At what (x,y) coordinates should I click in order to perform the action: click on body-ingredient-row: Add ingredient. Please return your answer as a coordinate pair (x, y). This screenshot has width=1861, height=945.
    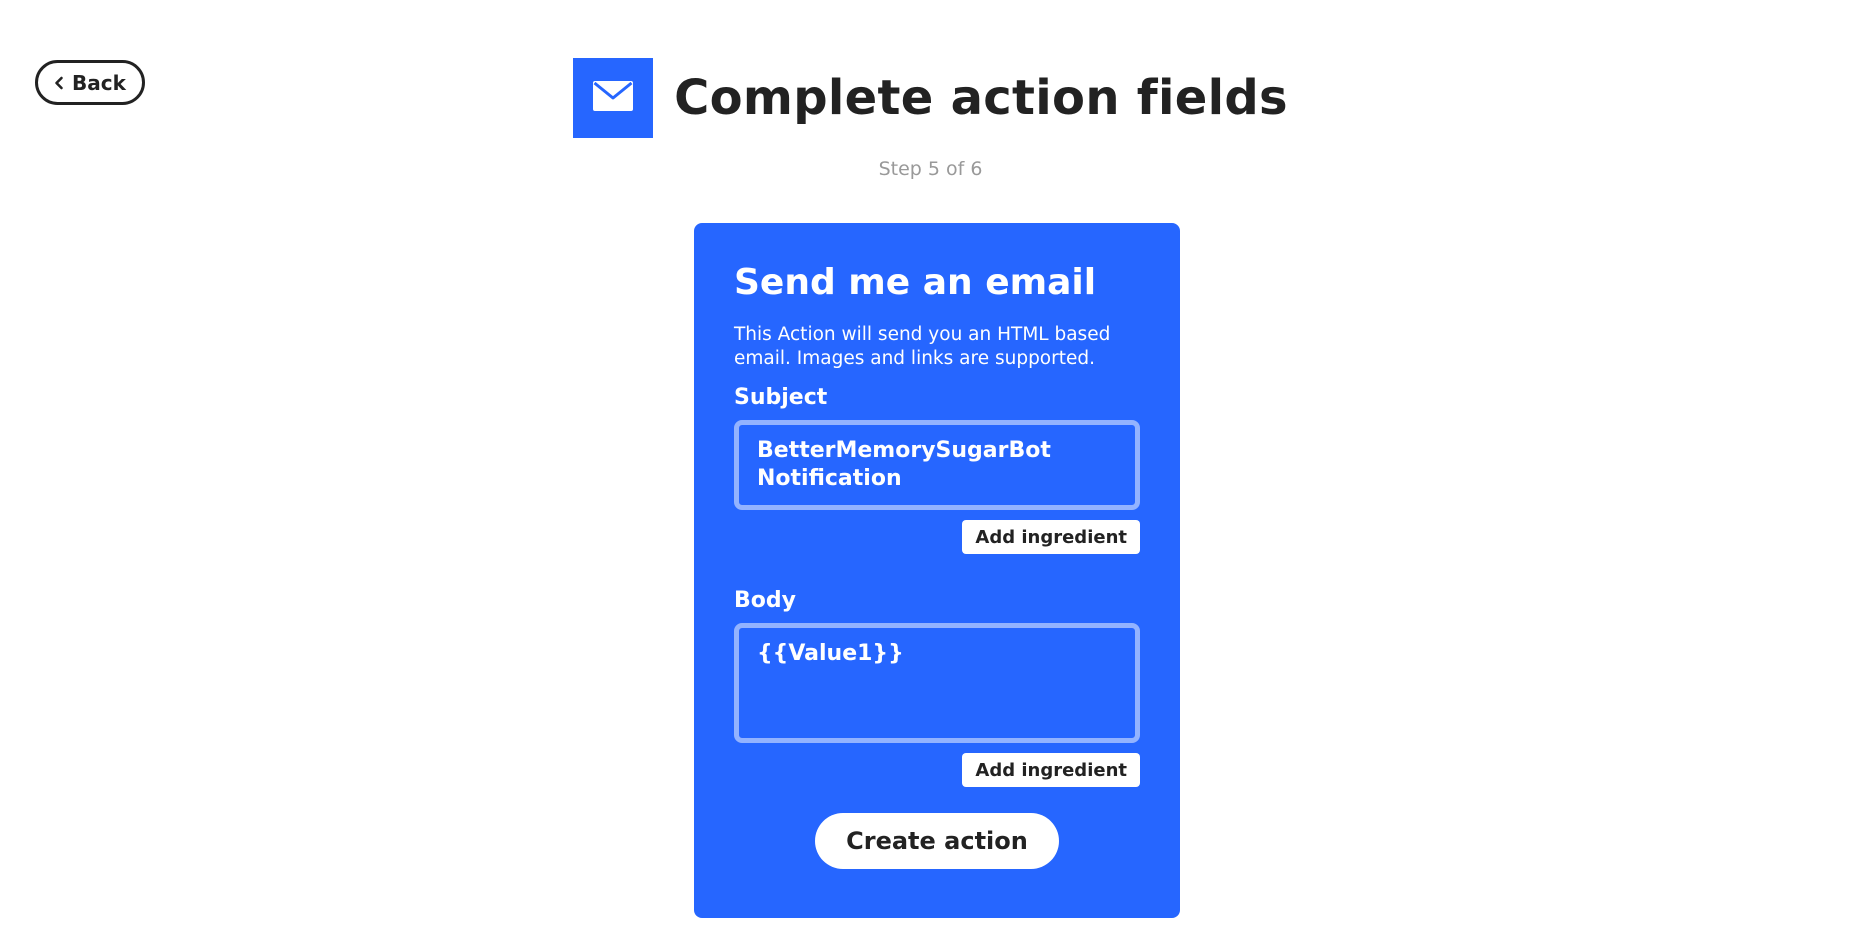
    Looking at the image, I should click on (937, 770).